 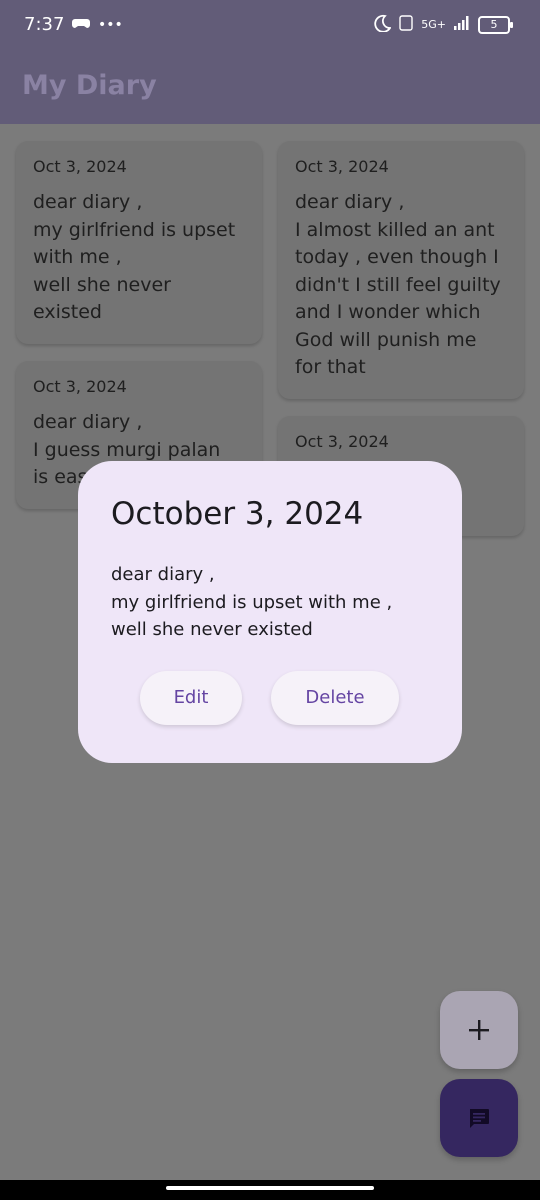 What do you see at coordinates (406, 24) in the screenshot?
I see `volte-icon` at bounding box center [406, 24].